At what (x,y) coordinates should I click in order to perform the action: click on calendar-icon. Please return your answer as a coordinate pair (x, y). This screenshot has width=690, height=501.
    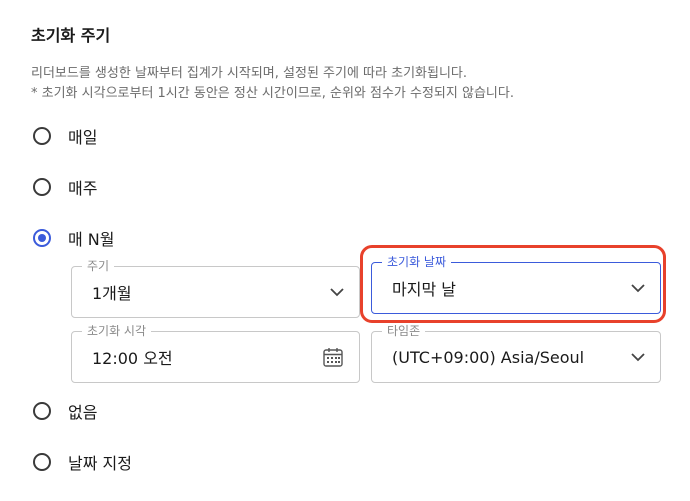
    Looking at the image, I should click on (333, 357).